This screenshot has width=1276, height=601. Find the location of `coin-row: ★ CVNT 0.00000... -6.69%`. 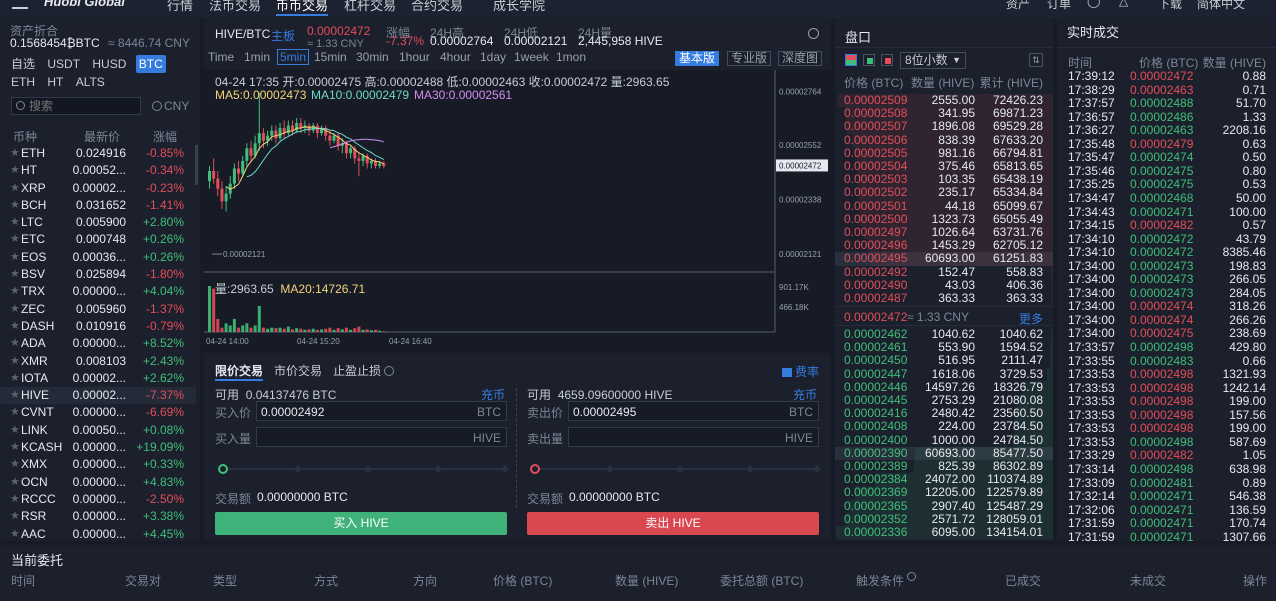

coin-row: ★ CVNT 0.00000... -6.69% is located at coordinates (98, 412).